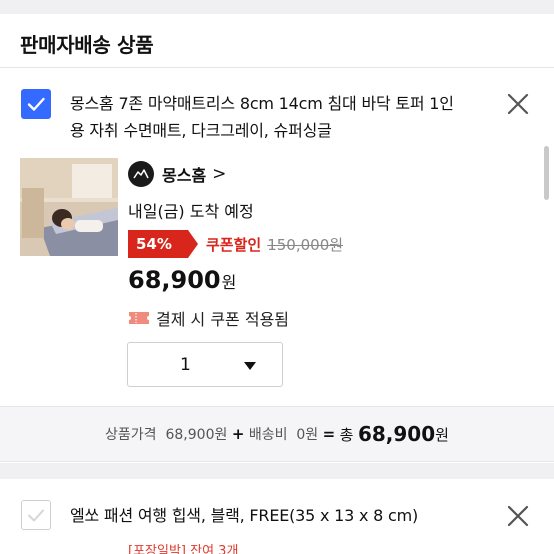 This screenshot has height=554, width=554. I want to click on item-checkbox-checked, so click(36, 104).